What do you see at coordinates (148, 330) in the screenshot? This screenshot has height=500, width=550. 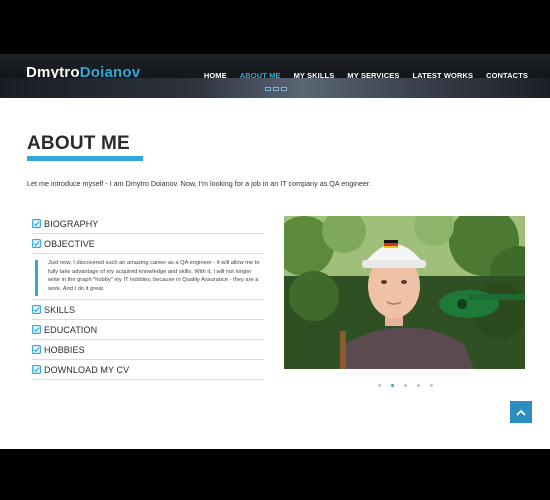 I see `accordion-item-education: EDUCATION` at bounding box center [148, 330].